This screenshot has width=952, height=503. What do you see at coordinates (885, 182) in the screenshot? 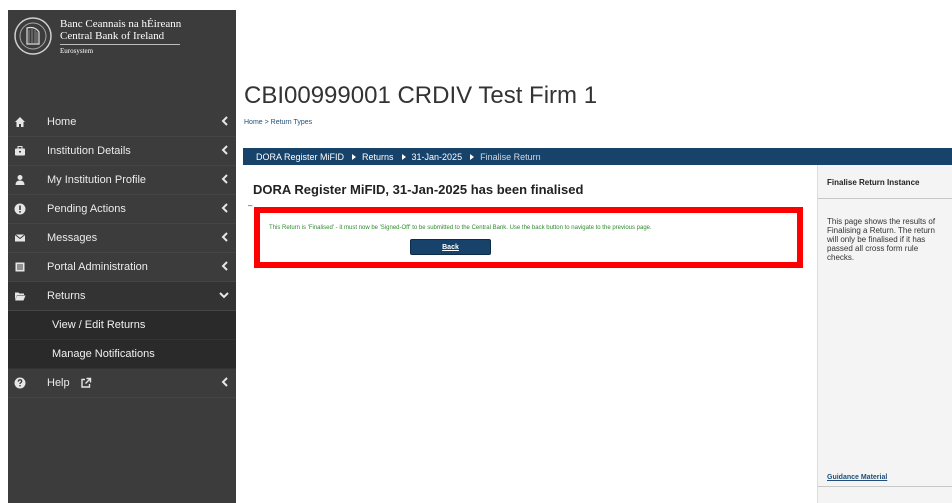
I see `help-panel-title: Finalise Return Instance` at bounding box center [885, 182].